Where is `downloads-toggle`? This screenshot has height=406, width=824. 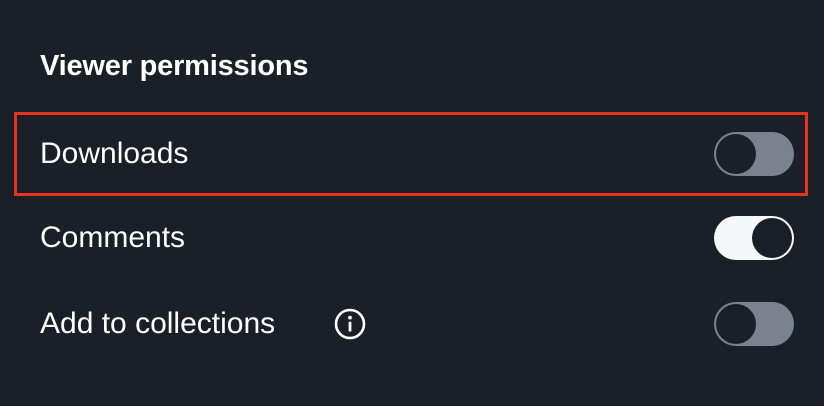
downloads-toggle is located at coordinates (754, 154).